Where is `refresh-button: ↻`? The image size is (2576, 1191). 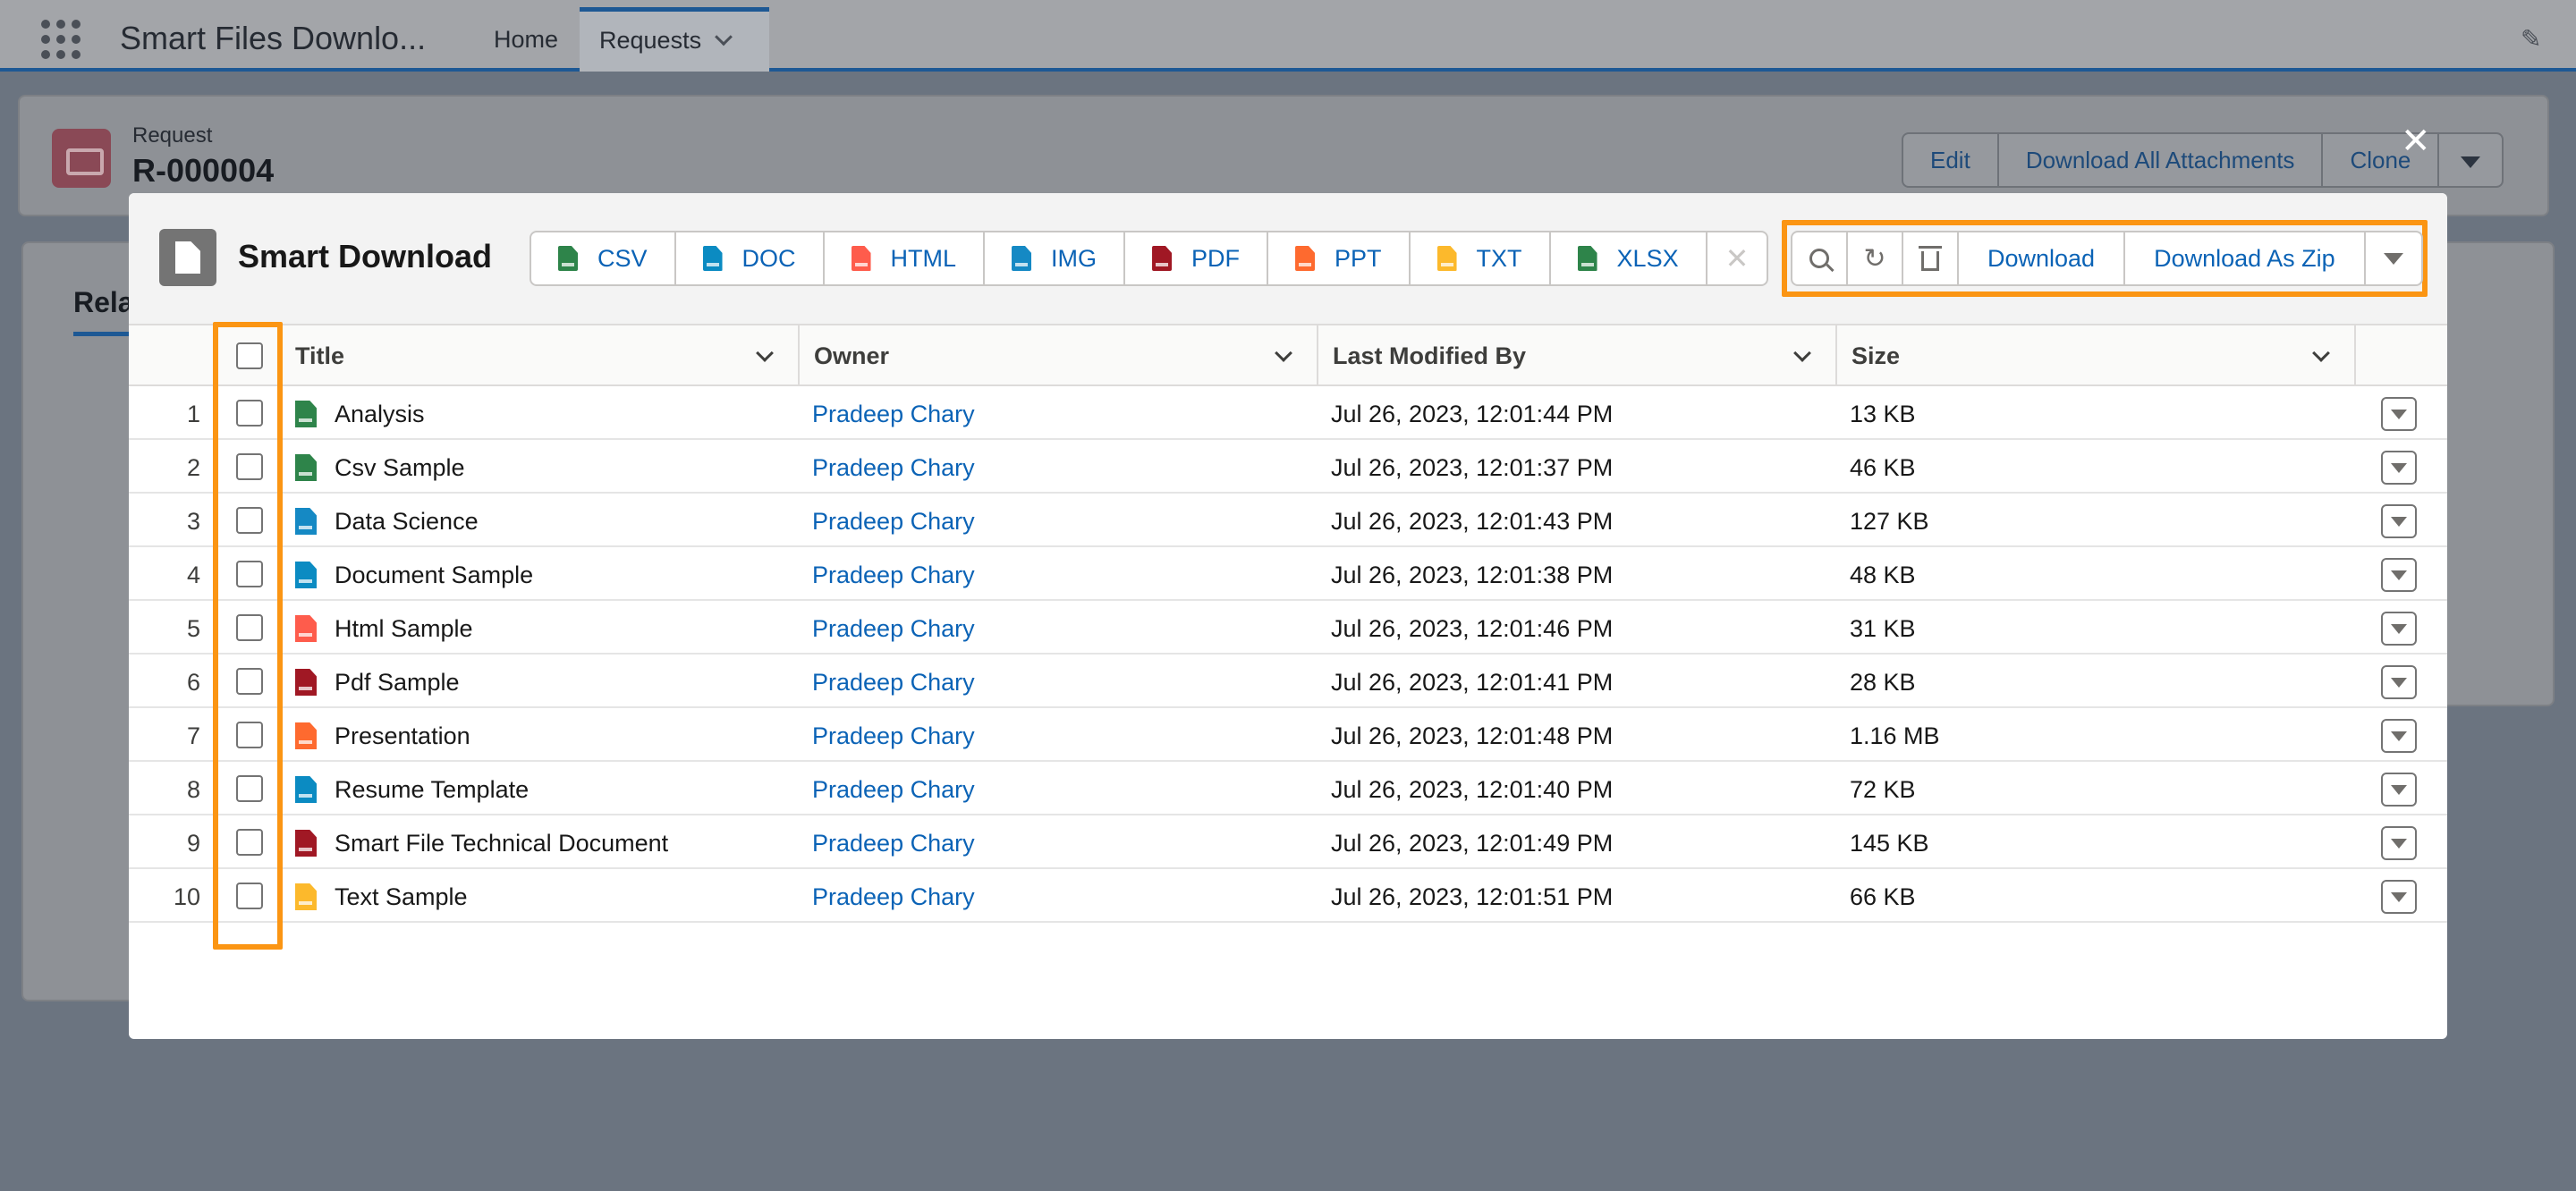 refresh-button: ↻ is located at coordinates (1875, 258).